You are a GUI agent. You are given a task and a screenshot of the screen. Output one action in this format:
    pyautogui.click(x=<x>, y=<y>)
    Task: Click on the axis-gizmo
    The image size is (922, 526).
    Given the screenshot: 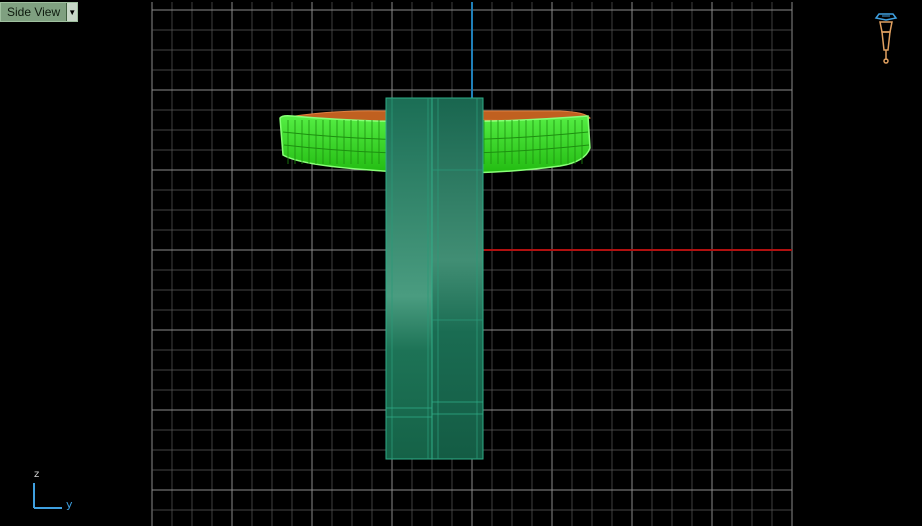 What is the action you would take?
    pyautogui.click(x=47, y=496)
    